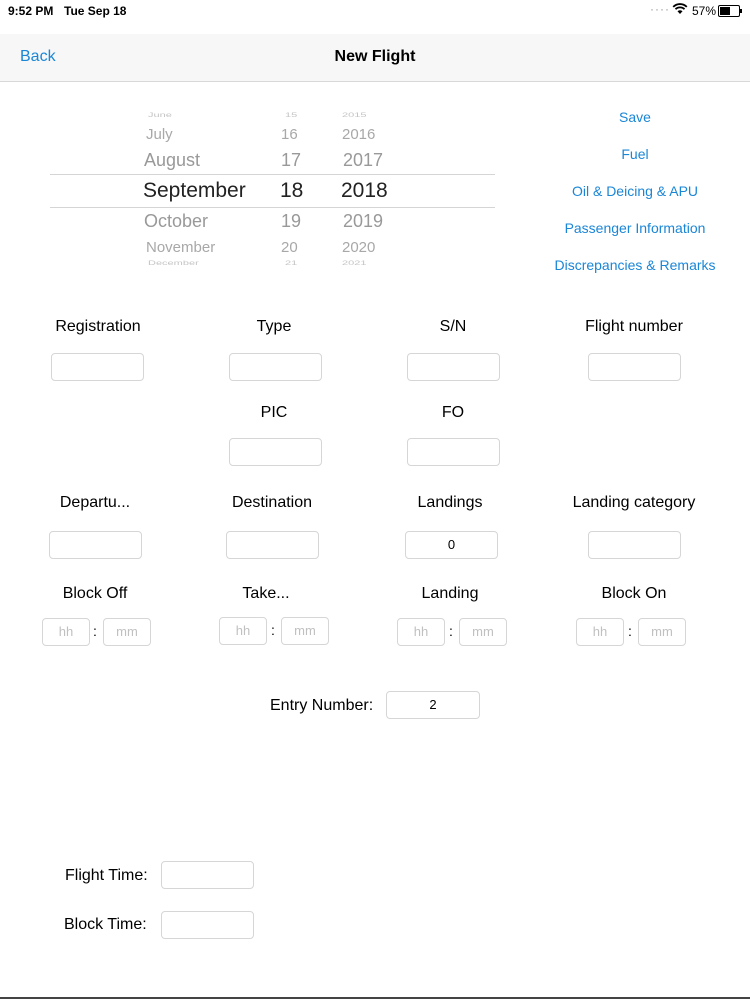  Describe the element at coordinates (207, 875) in the screenshot. I see `flight-time-input` at that location.